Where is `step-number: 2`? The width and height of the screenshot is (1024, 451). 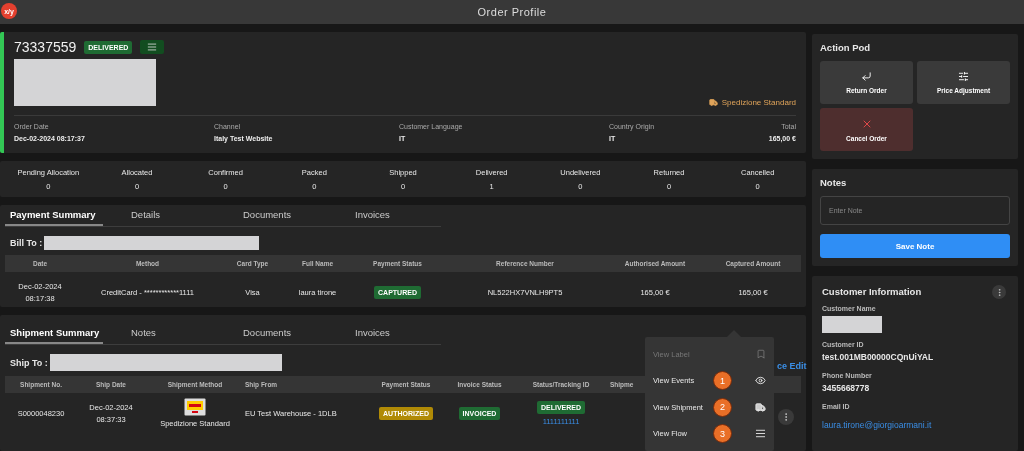 step-number: 2 is located at coordinates (722, 407).